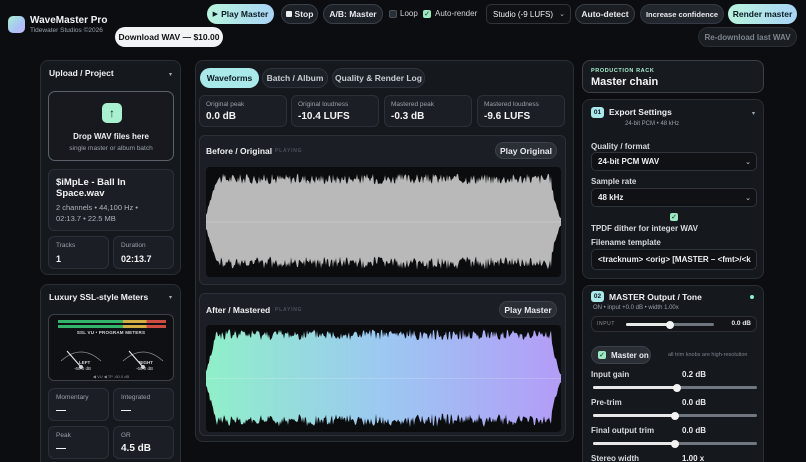 The height and width of the screenshot is (462, 806). What do you see at coordinates (383, 378) in the screenshot?
I see `after-waveform` at bounding box center [383, 378].